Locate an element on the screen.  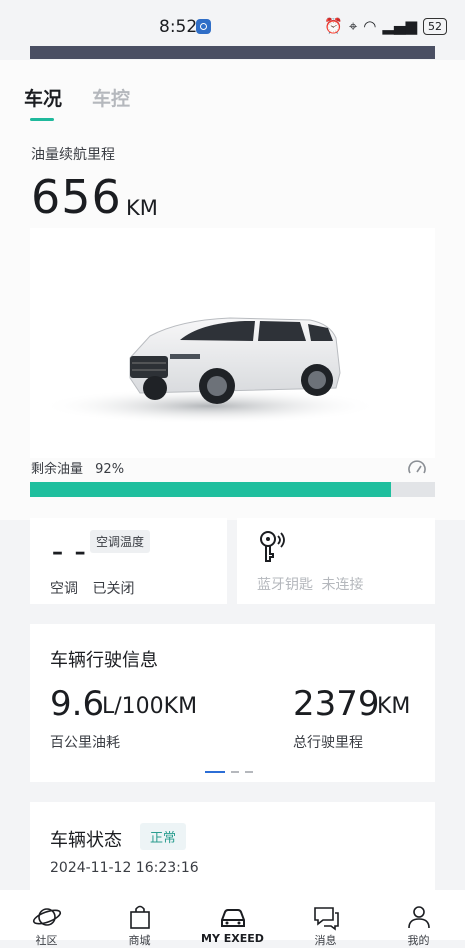
alarm-icon: ⏰ is located at coordinates (333, 26).